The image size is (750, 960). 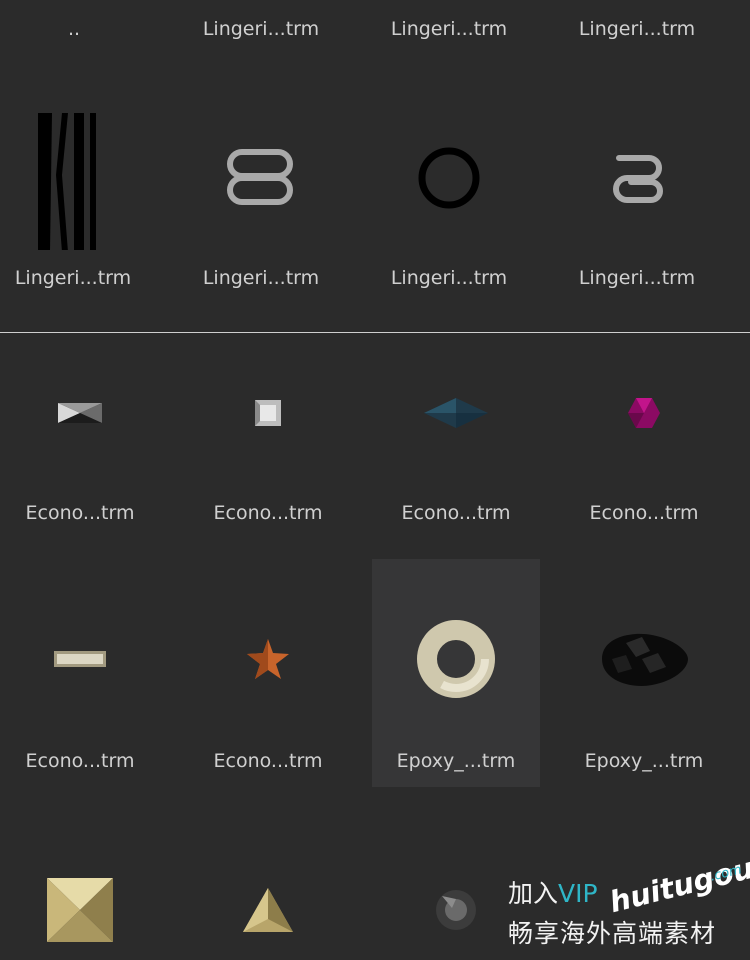 I want to click on marquise-gem-icon, so click(x=456, y=412).